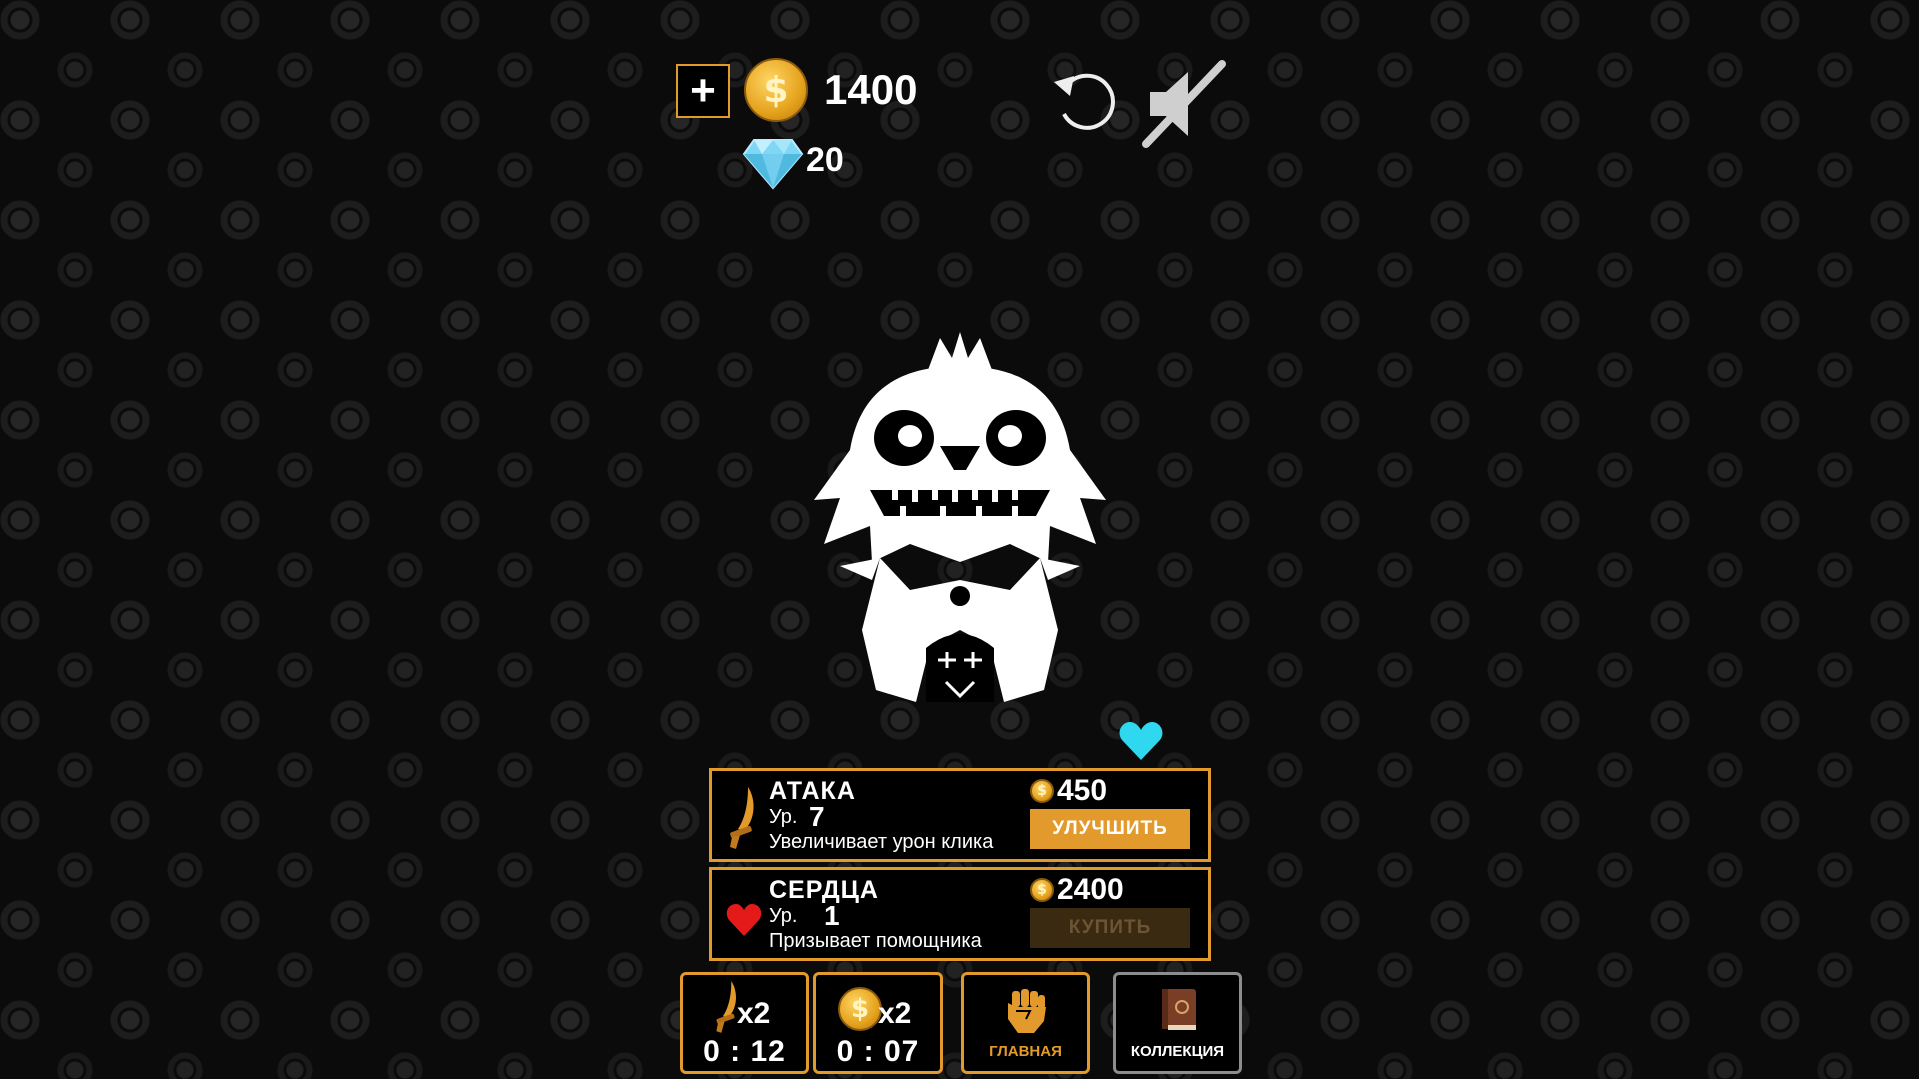 Image resolution: width=1919 pixels, height=1079 pixels. What do you see at coordinates (1182, 104) in the screenshot?
I see `sound-muted-icon` at bounding box center [1182, 104].